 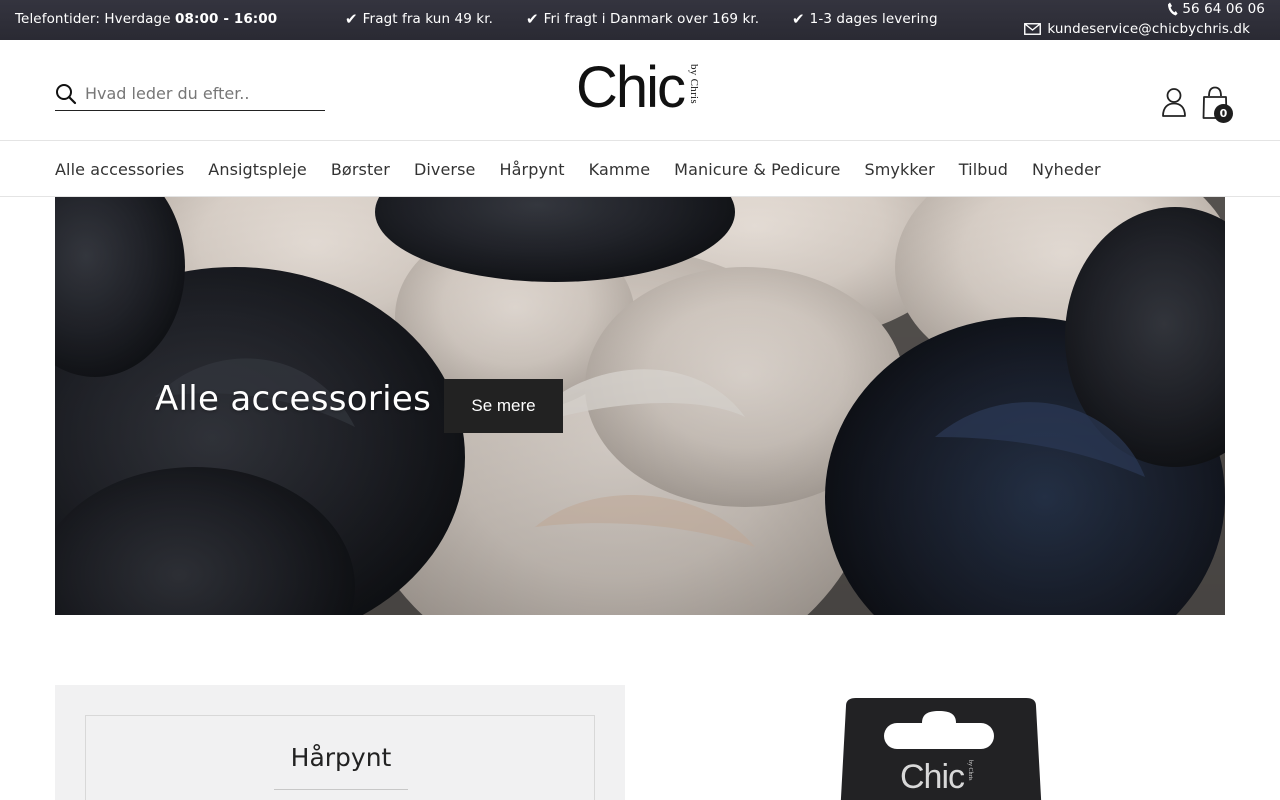 I want to click on phone-link: 56 64 06 06, so click(x=1216, y=9).